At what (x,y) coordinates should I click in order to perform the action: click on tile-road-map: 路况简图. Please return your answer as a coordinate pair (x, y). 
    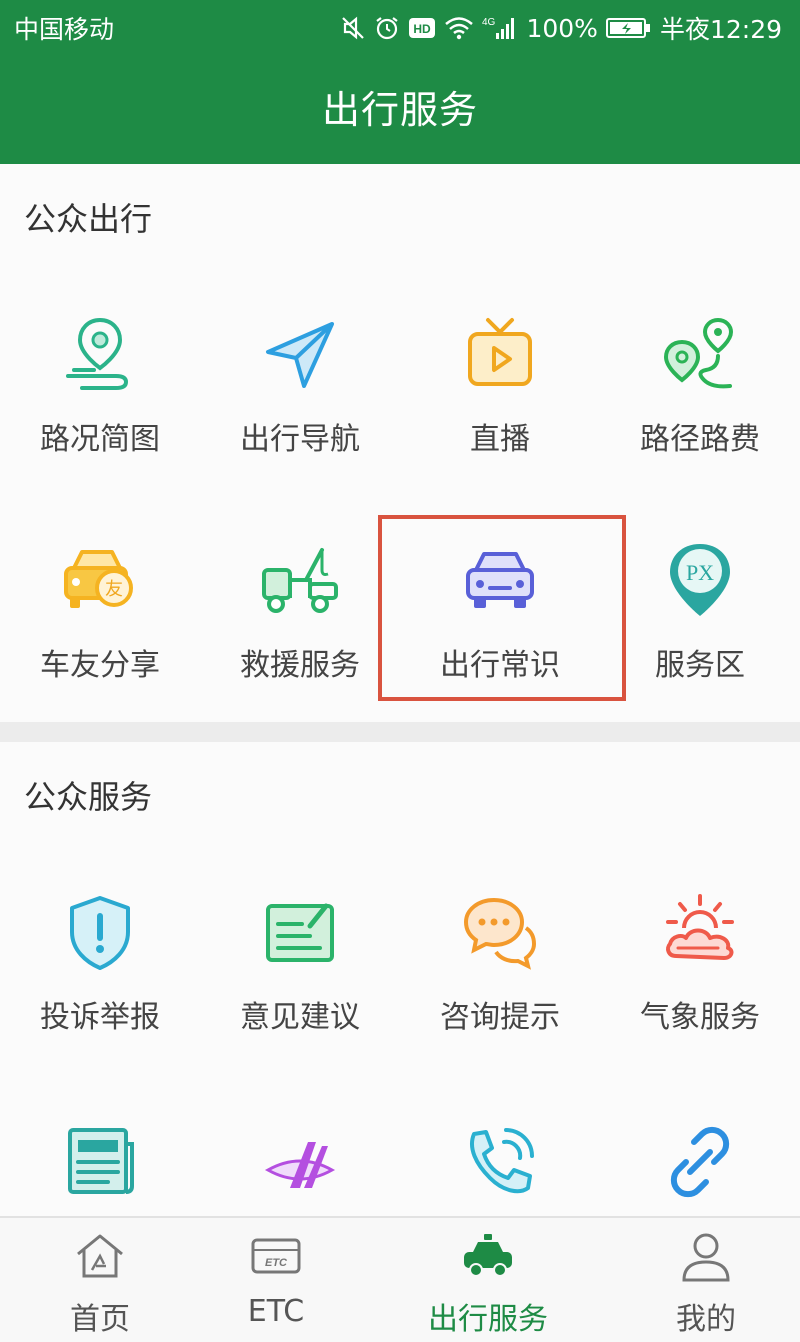
    Looking at the image, I should click on (100, 404).